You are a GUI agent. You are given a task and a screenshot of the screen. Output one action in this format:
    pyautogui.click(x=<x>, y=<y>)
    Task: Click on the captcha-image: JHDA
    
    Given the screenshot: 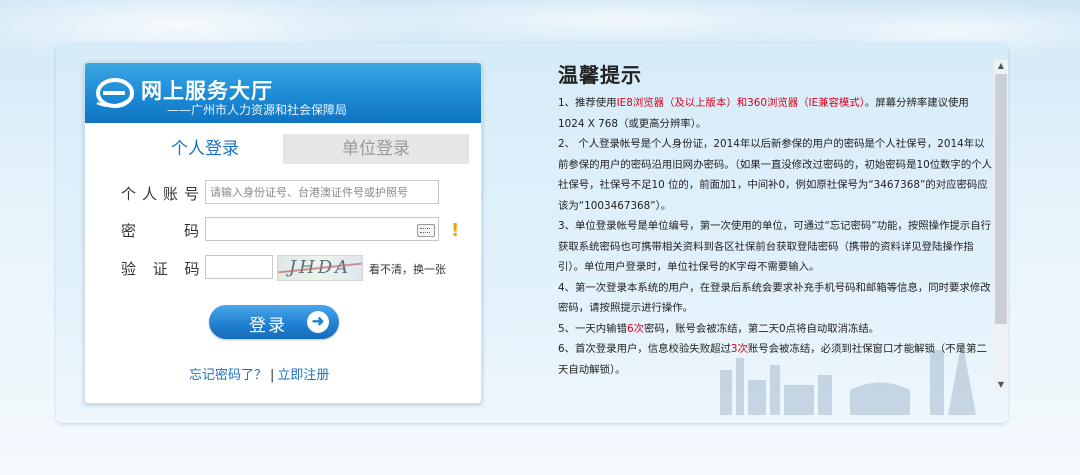 What is the action you would take?
    pyautogui.click(x=320, y=268)
    